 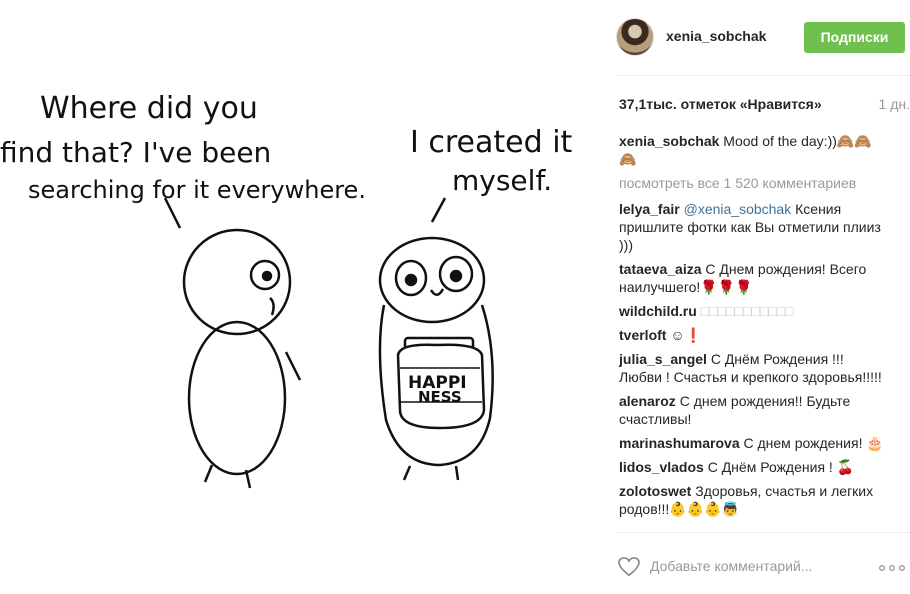 I want to click on right-speech-line-2: myself., so click(x=502, y=180).